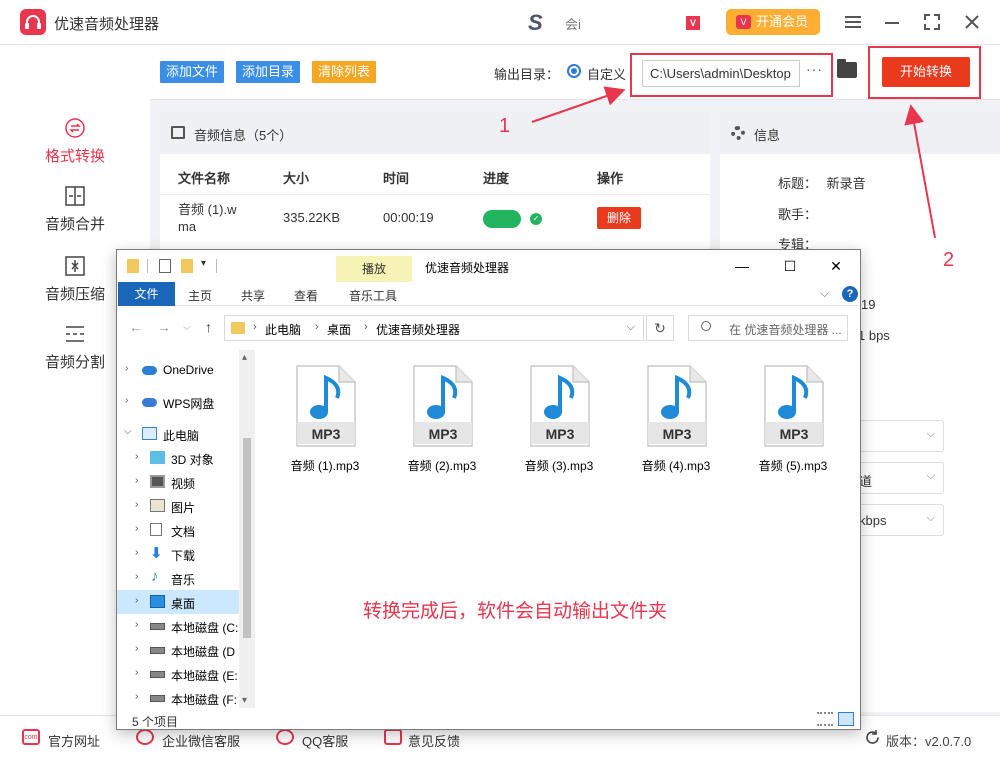 The height and width of the screenshot is (760, 1000). What do you see at coordinates (836, 266) in the screenshot?
I see `explorer-close-icon: ✕` at bounding box center [836, 266].